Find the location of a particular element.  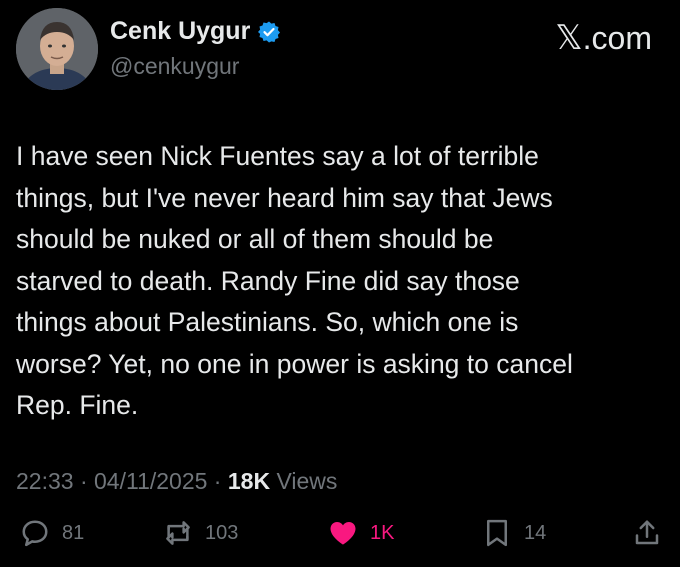

bookmark-count: 14 is located at coordinates (535, 532).